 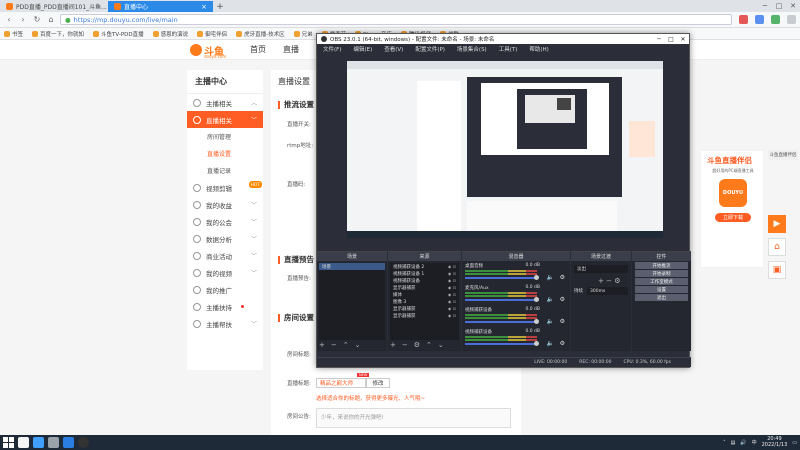 What do you see at coordinates (8, 442) in the screenshot?
I see `windows-start-icon` at bounding box center [8, 442].